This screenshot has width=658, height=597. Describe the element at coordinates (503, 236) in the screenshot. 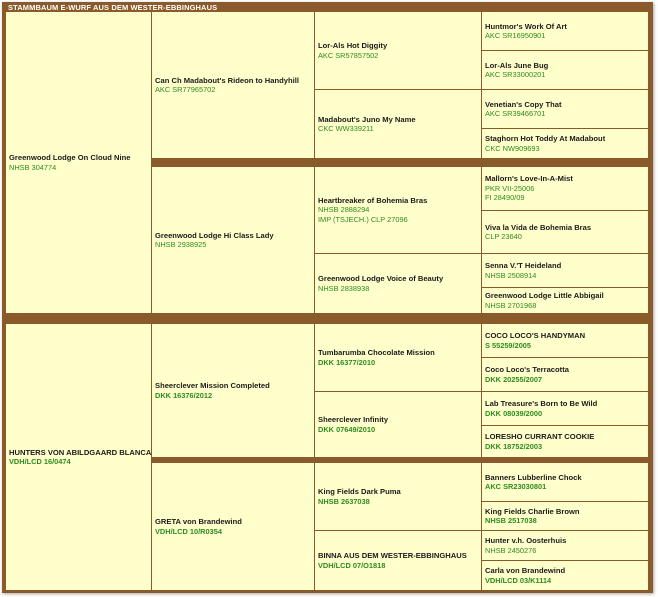

I see `registration: CLP 23640` at that location.